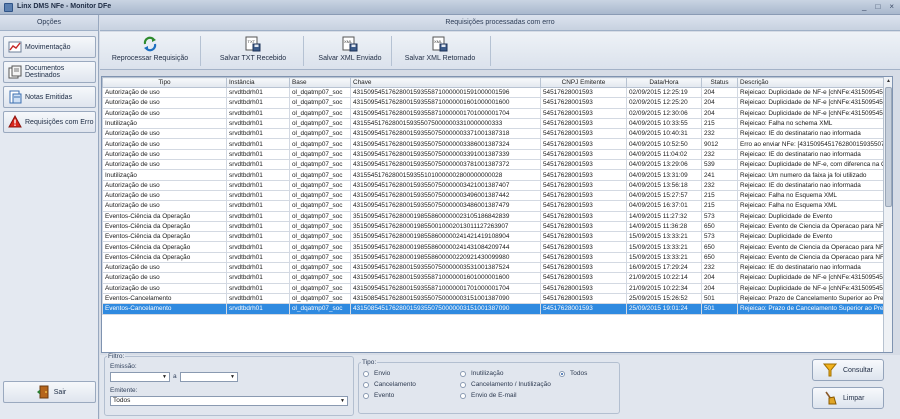 This screenshot has width=900, height=419. Describe the element at coordinates (864, 6) in the screenshot. I see `minimize-icon: _` at that location.